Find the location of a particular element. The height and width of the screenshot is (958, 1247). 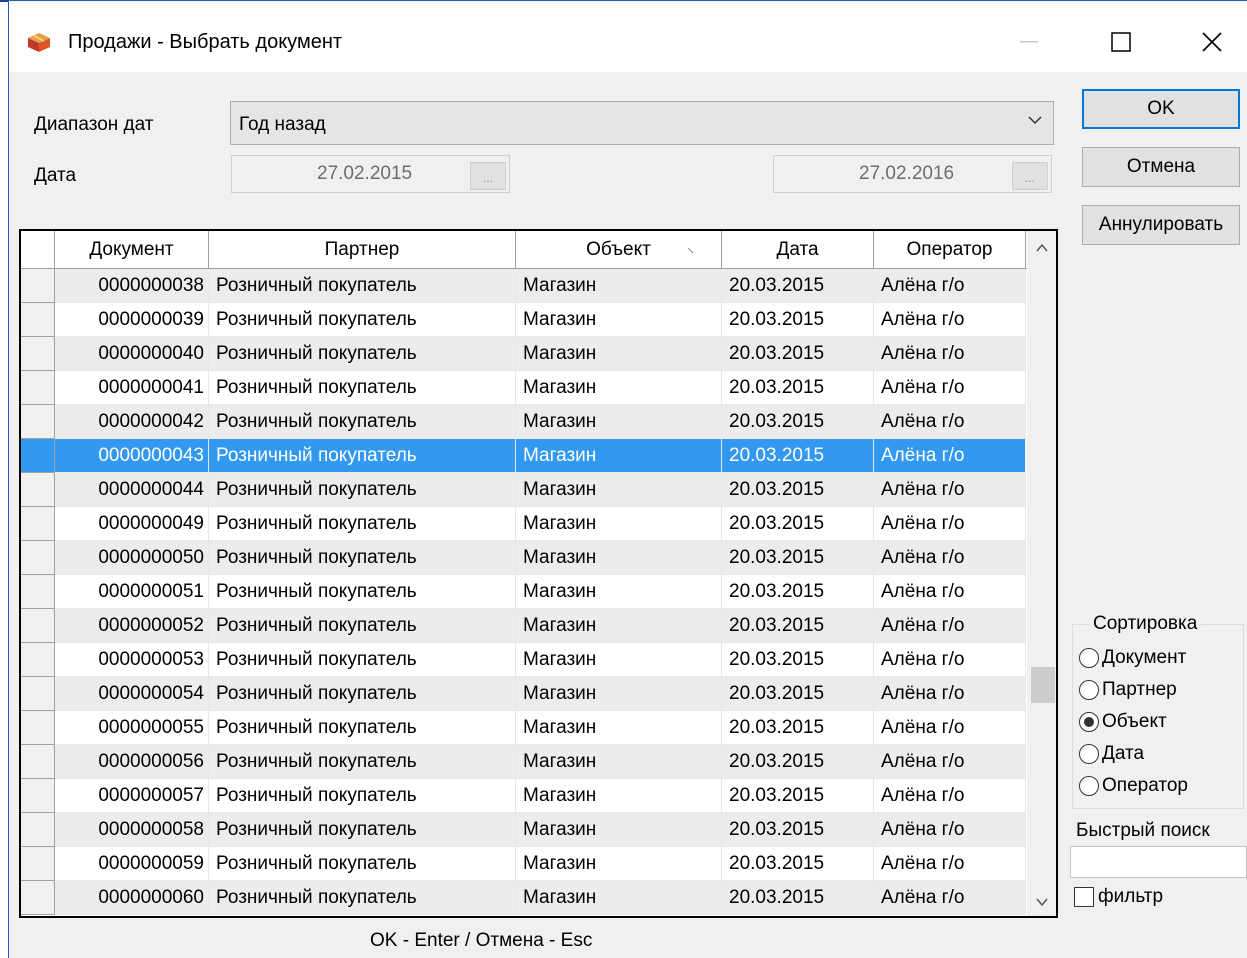

quick-search-label: Быстрый поиск is located at coordinates (1143, 830).